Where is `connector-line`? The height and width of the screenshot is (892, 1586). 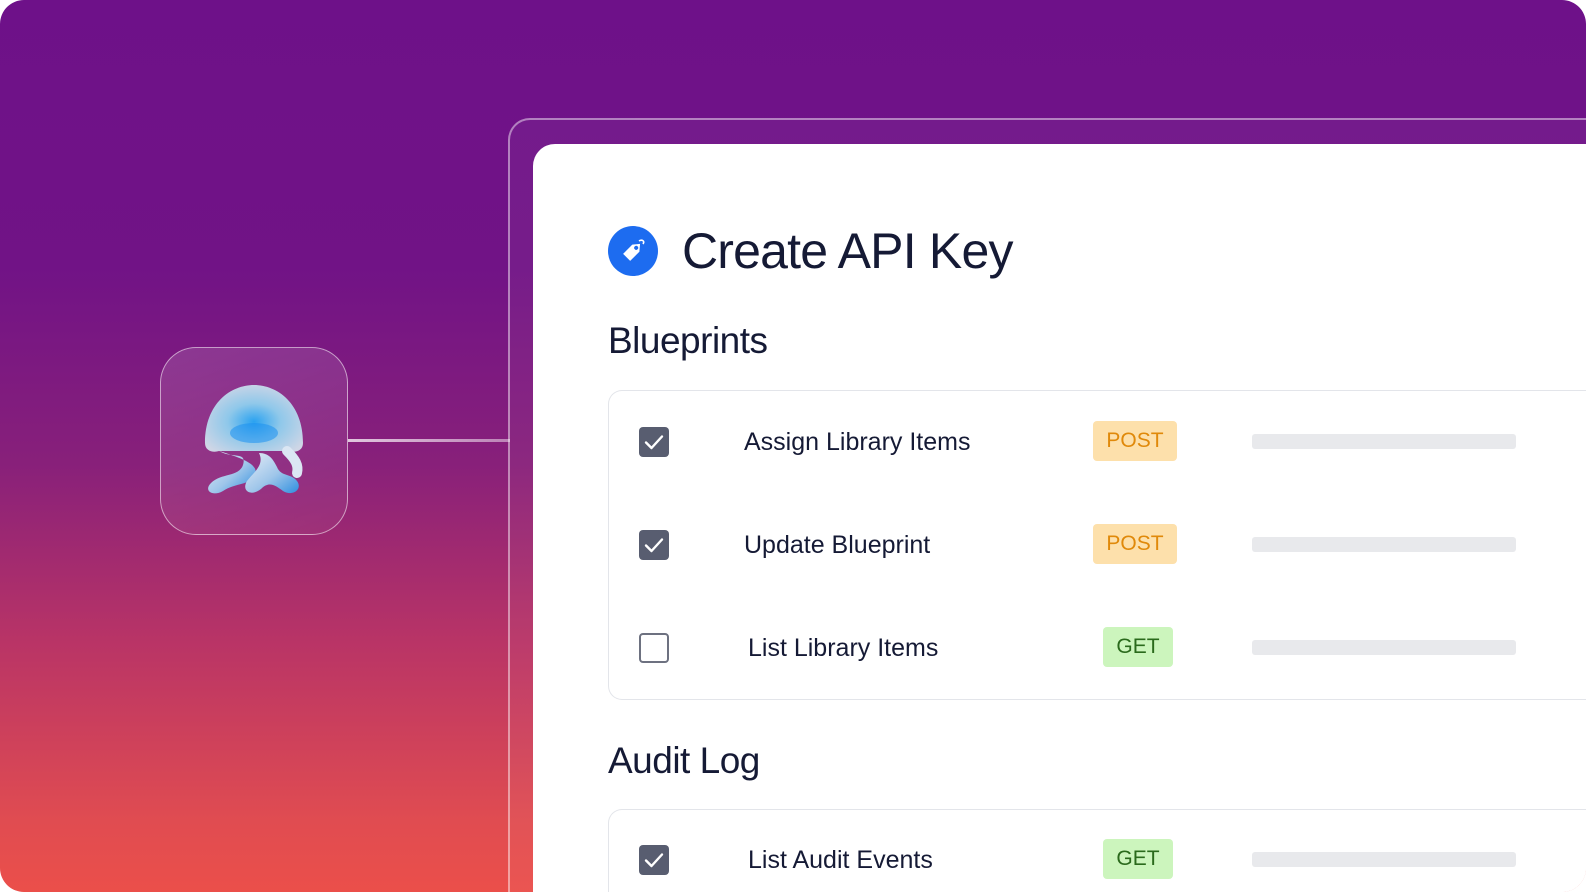
connector-line is located at coordinates (429, 440).